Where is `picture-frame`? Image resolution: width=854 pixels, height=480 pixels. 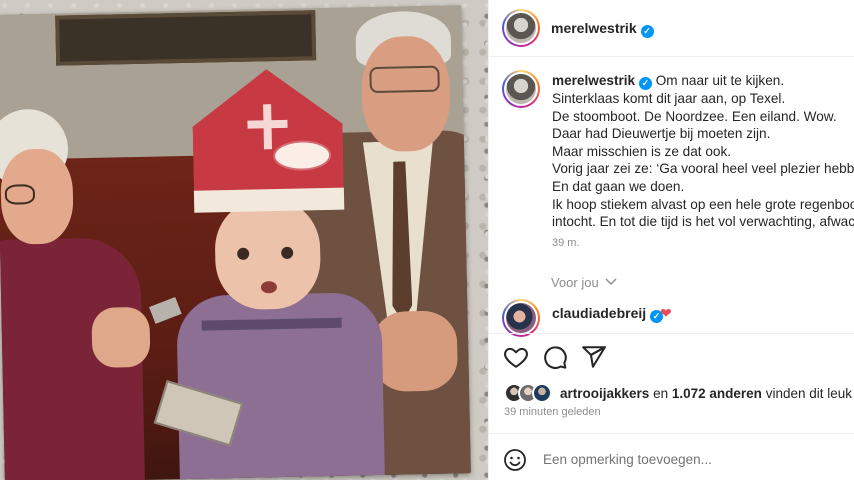 picture-frame is located at coordinates (186, 38).